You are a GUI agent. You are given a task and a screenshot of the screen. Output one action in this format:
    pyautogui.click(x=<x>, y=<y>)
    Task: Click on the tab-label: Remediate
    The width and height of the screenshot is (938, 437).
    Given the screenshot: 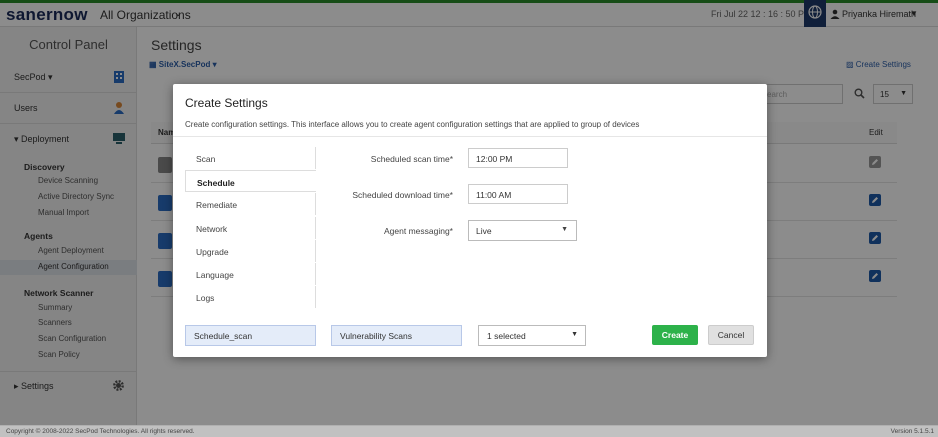 What is the action you would take?
    pyautogui.click(x=217, y=205)
    